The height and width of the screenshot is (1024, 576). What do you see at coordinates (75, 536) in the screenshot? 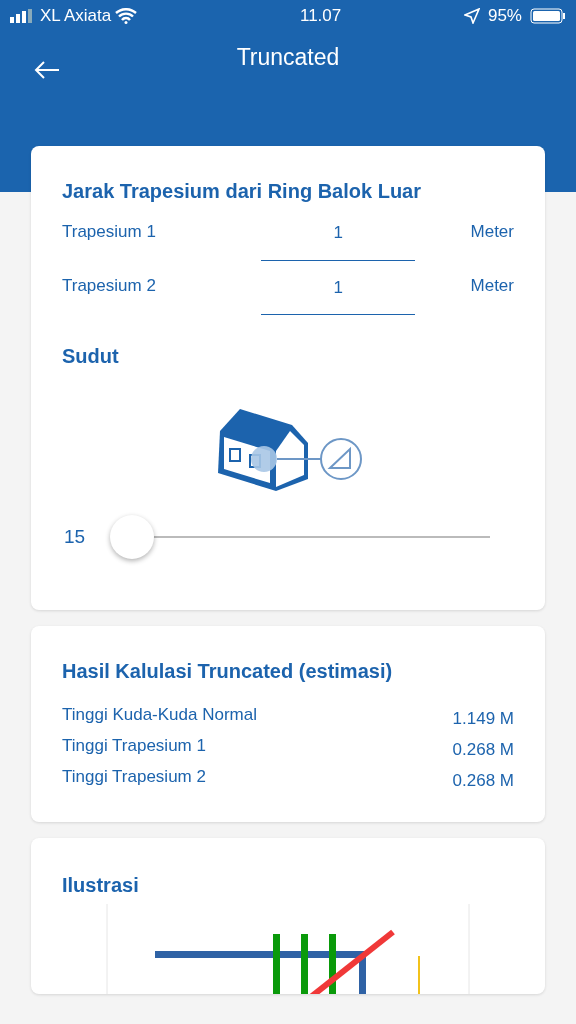
I see `slider-value: 15` at bounding box center [75, 536].